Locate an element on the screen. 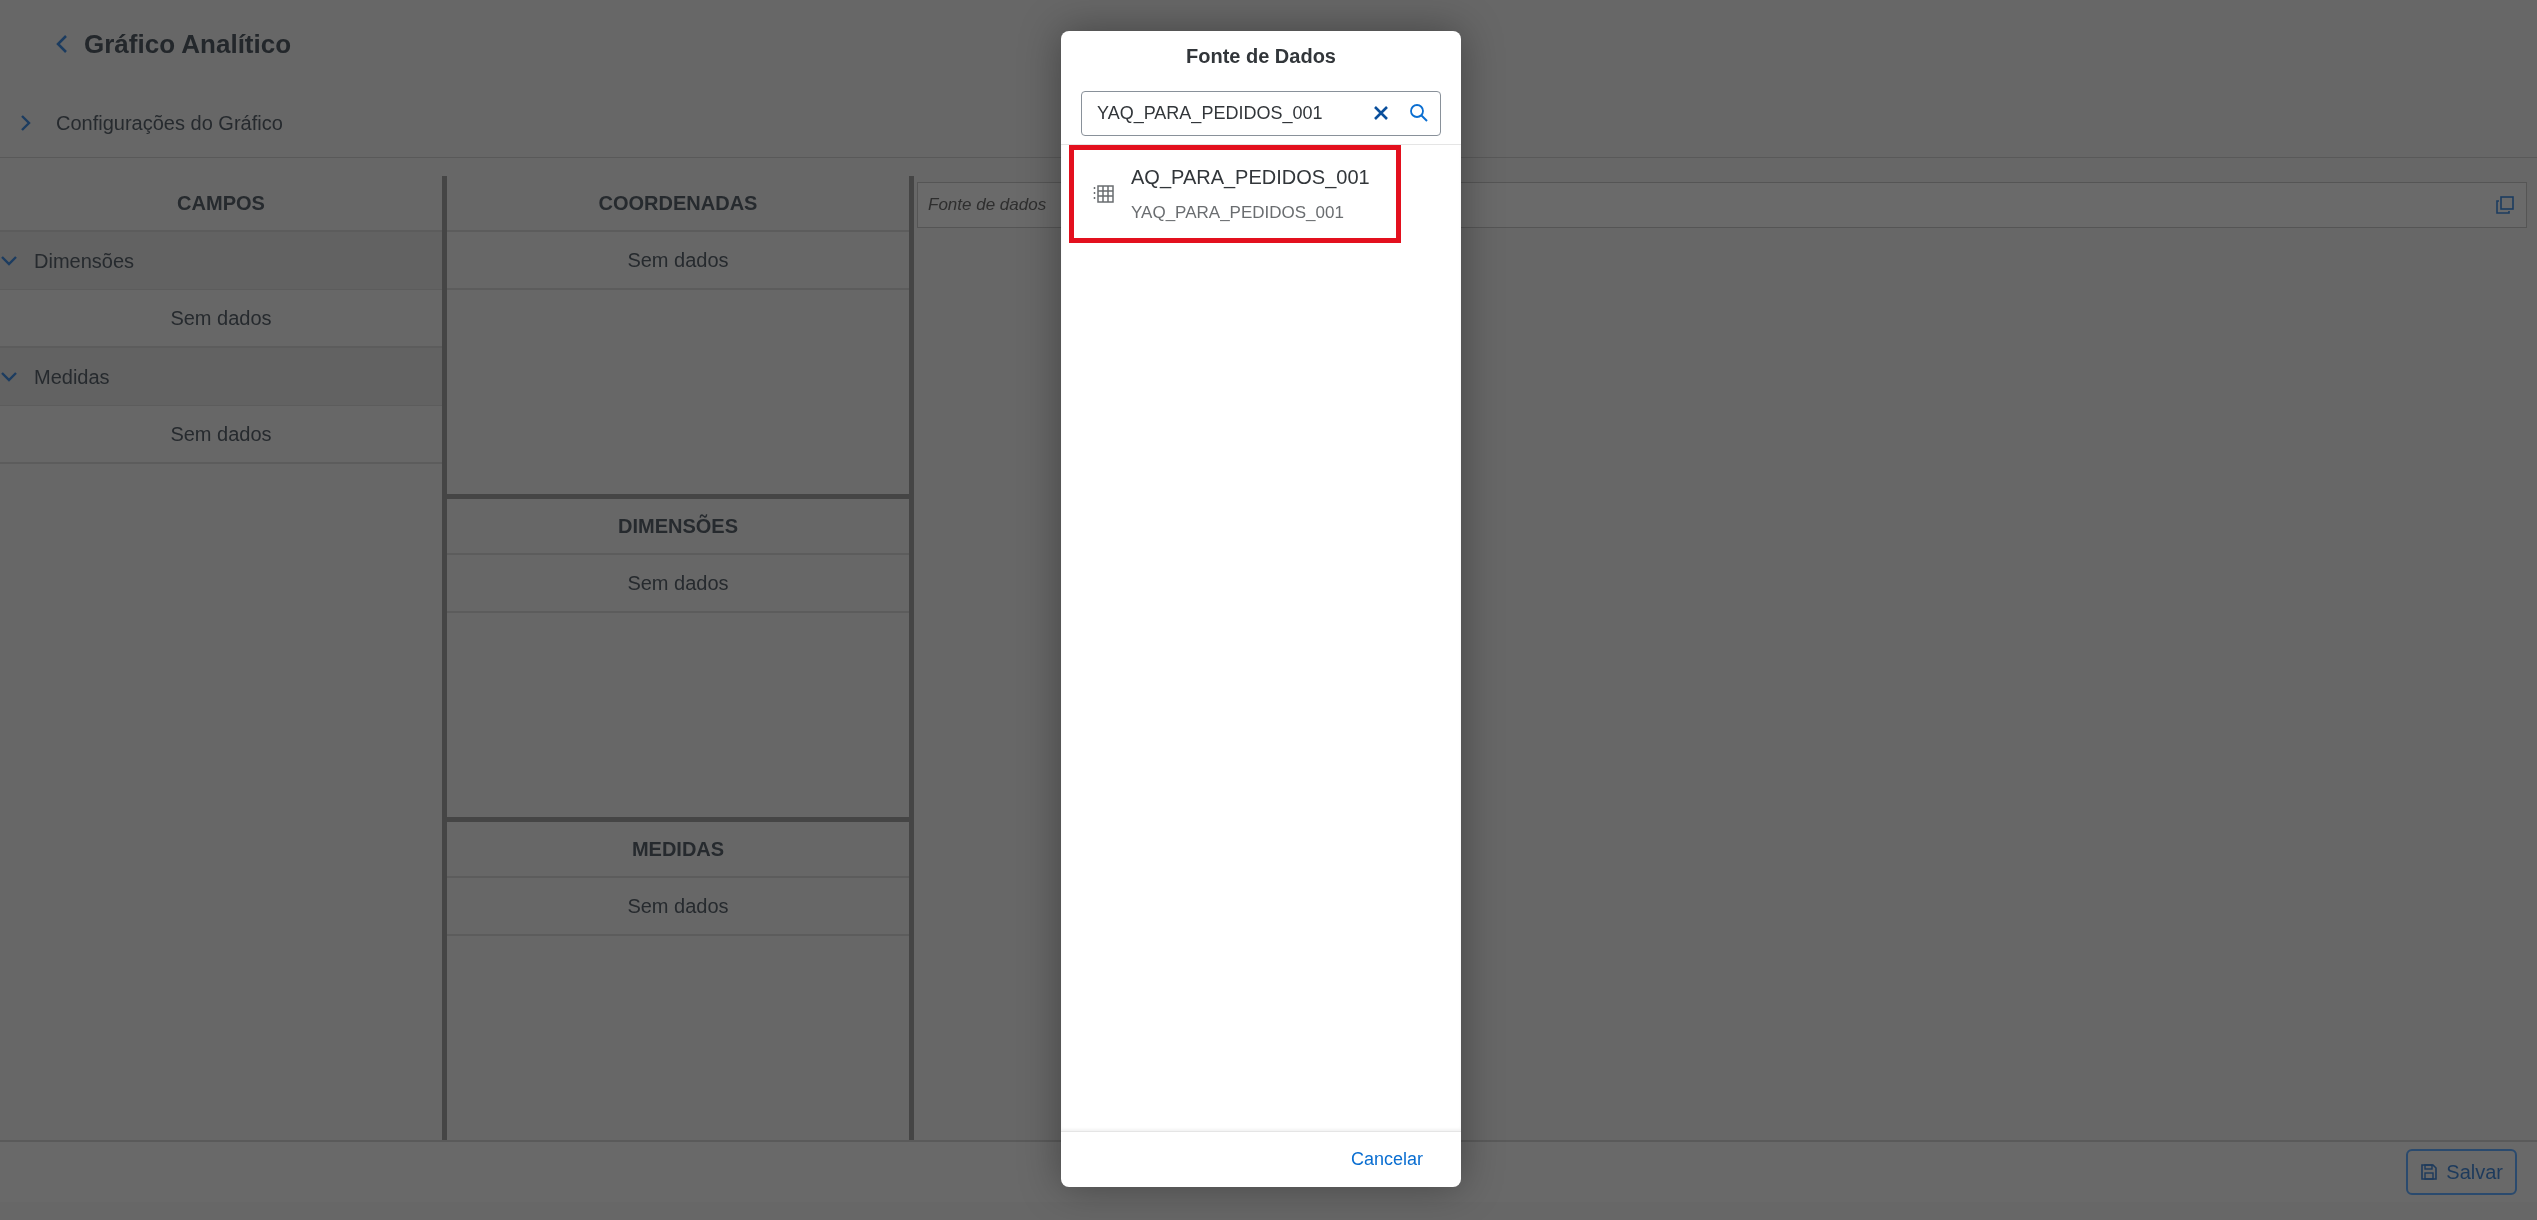 The width and height of the screenshot is (2537, 1220). save-icon is located at coordinates (2429, 1172).